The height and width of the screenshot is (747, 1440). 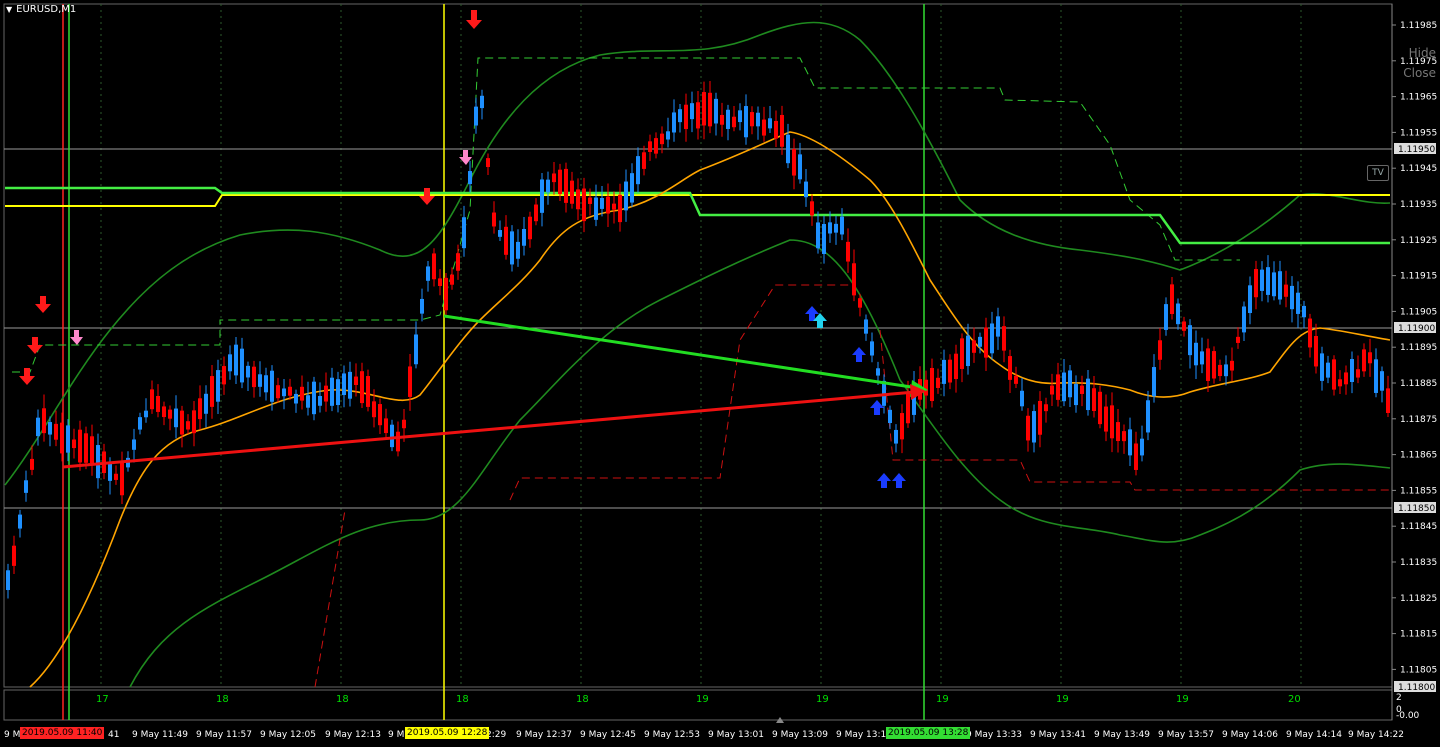 What do you see at coordinates (1418, 205) in the screenshot?
I see `price-tick-label: 1.11935` at bounding box center [1418, 205].